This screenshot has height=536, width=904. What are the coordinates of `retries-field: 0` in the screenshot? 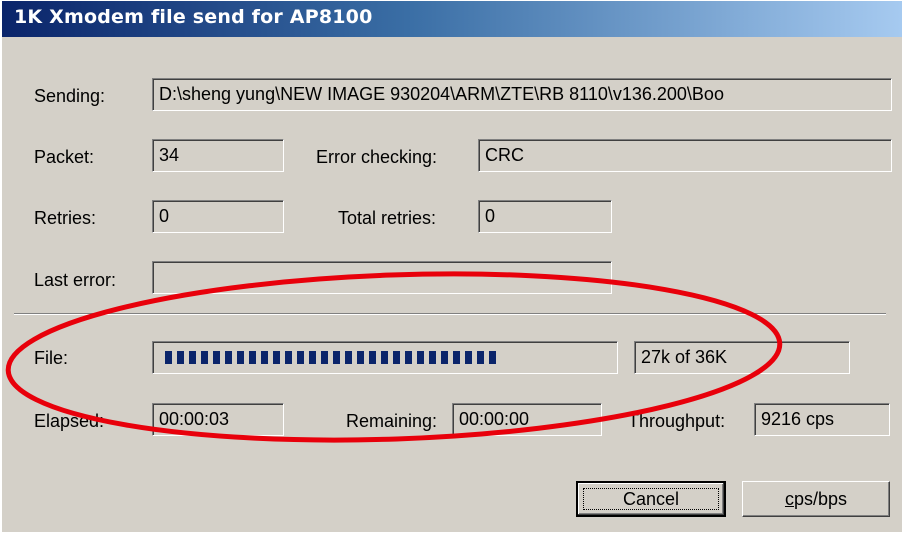 It's located at (218, 216).